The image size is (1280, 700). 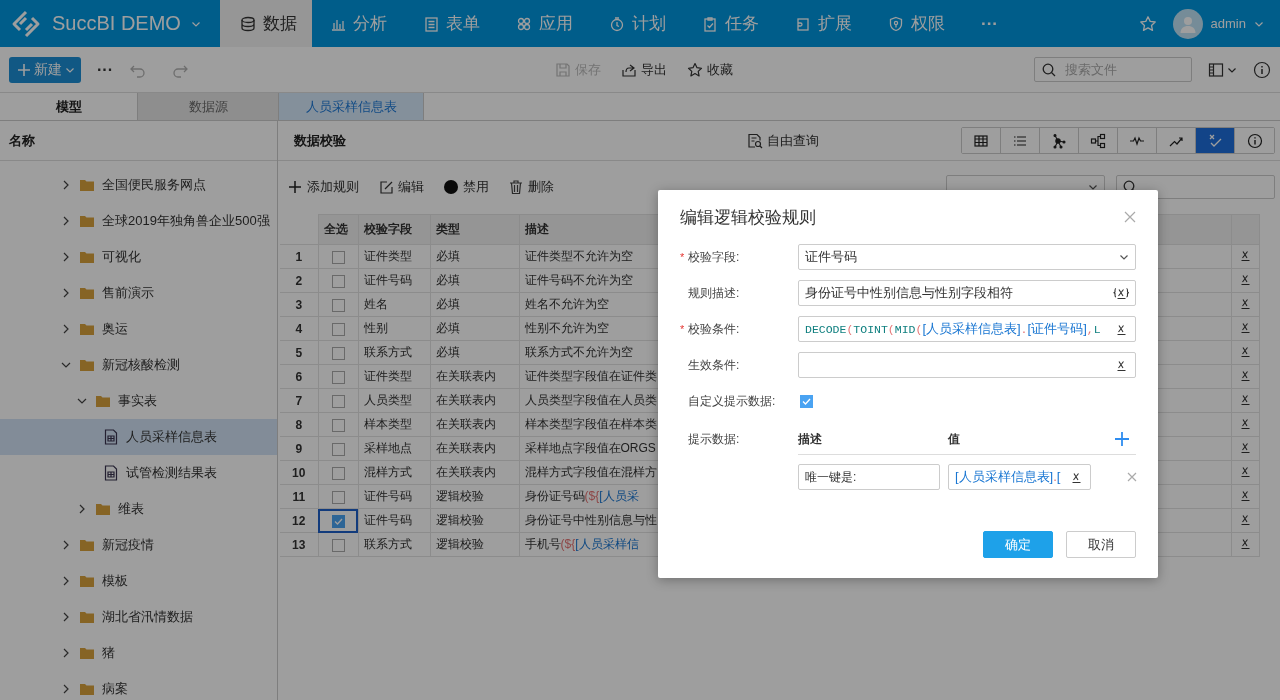 What do you see at coordinates (644, 69) in the screenshot?
I see `toolbar-button: 导出` at bounding box center [644, 69].